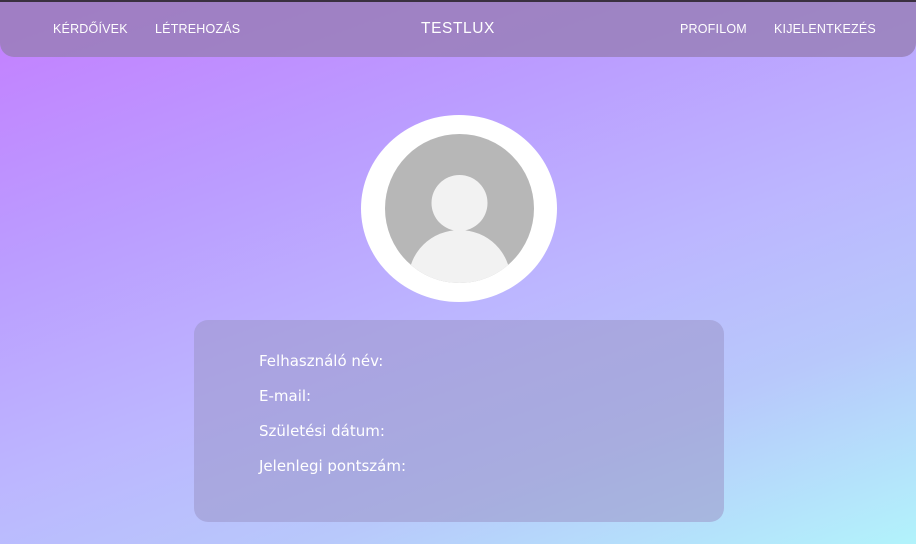 The width and height of the screenshot is (916, 544). I want to click on avatar-circle, so click(459, 208).